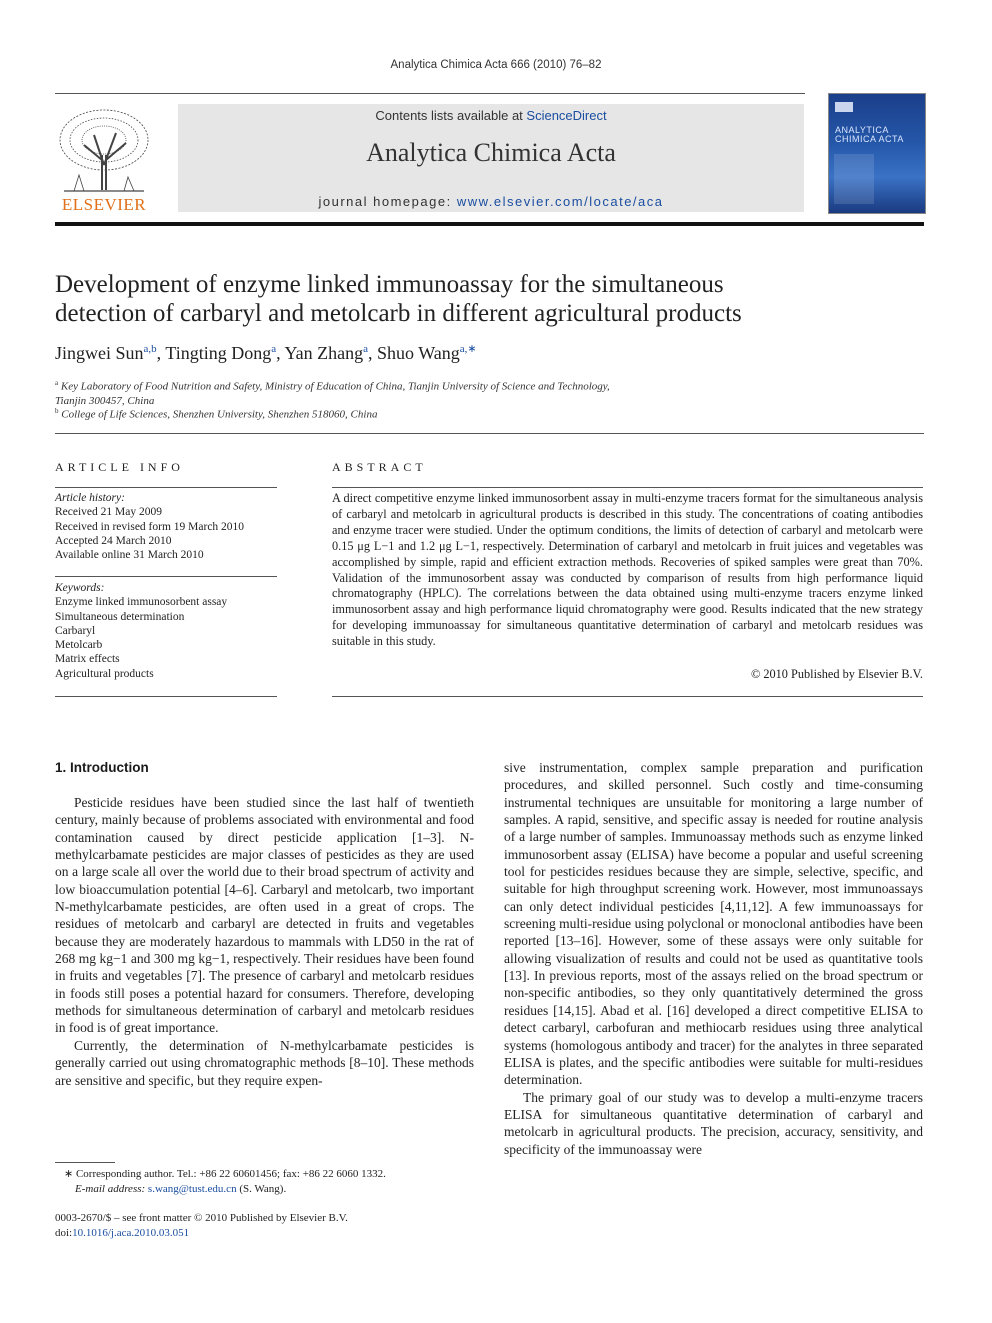  I want to click on author: Shuo Wanga,∗, so click(427, 353).